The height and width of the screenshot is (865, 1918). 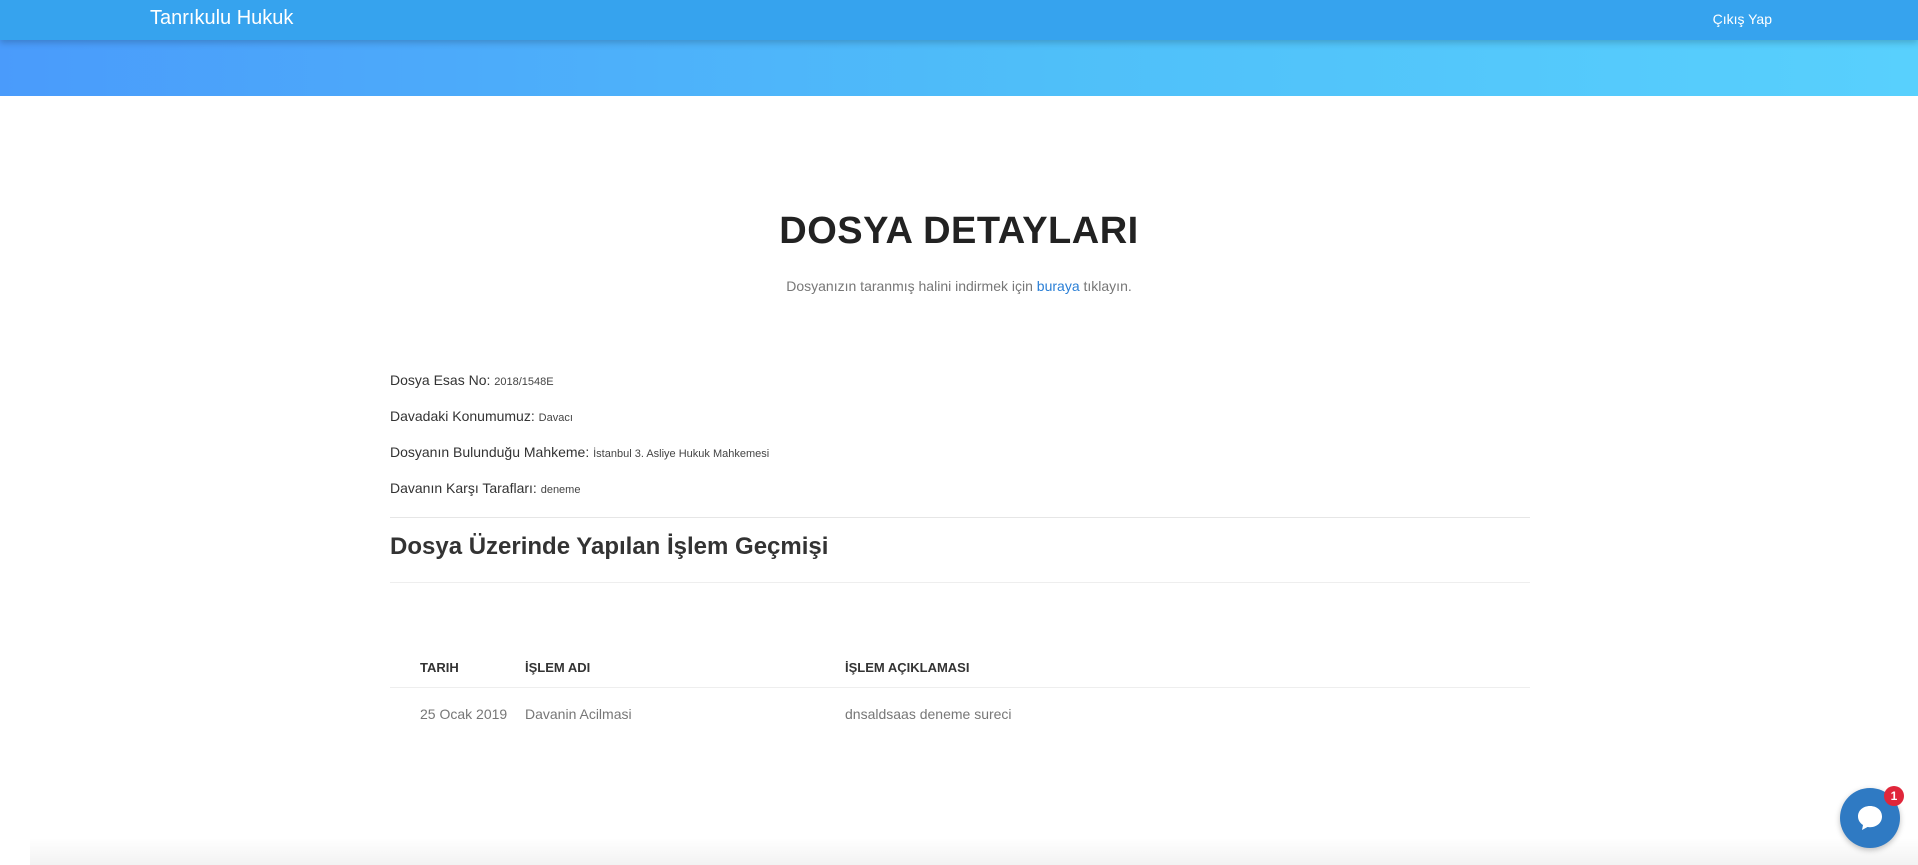 What do you see at coordinates (959, 231) in the screenshot?
I see `page-title: DOSYA DETAYLARI` at bounding box center [959, 231].